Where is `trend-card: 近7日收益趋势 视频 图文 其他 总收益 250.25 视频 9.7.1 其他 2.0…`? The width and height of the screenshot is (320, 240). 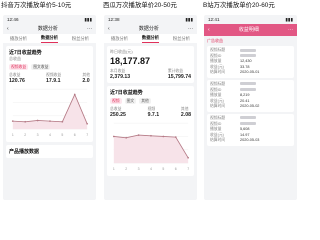 trend-card: 近7日收益趋势 视频 图文 其他 总收益 250.25 视频 9.7.1 其他 2.0… is located at coordinates (150, 131).